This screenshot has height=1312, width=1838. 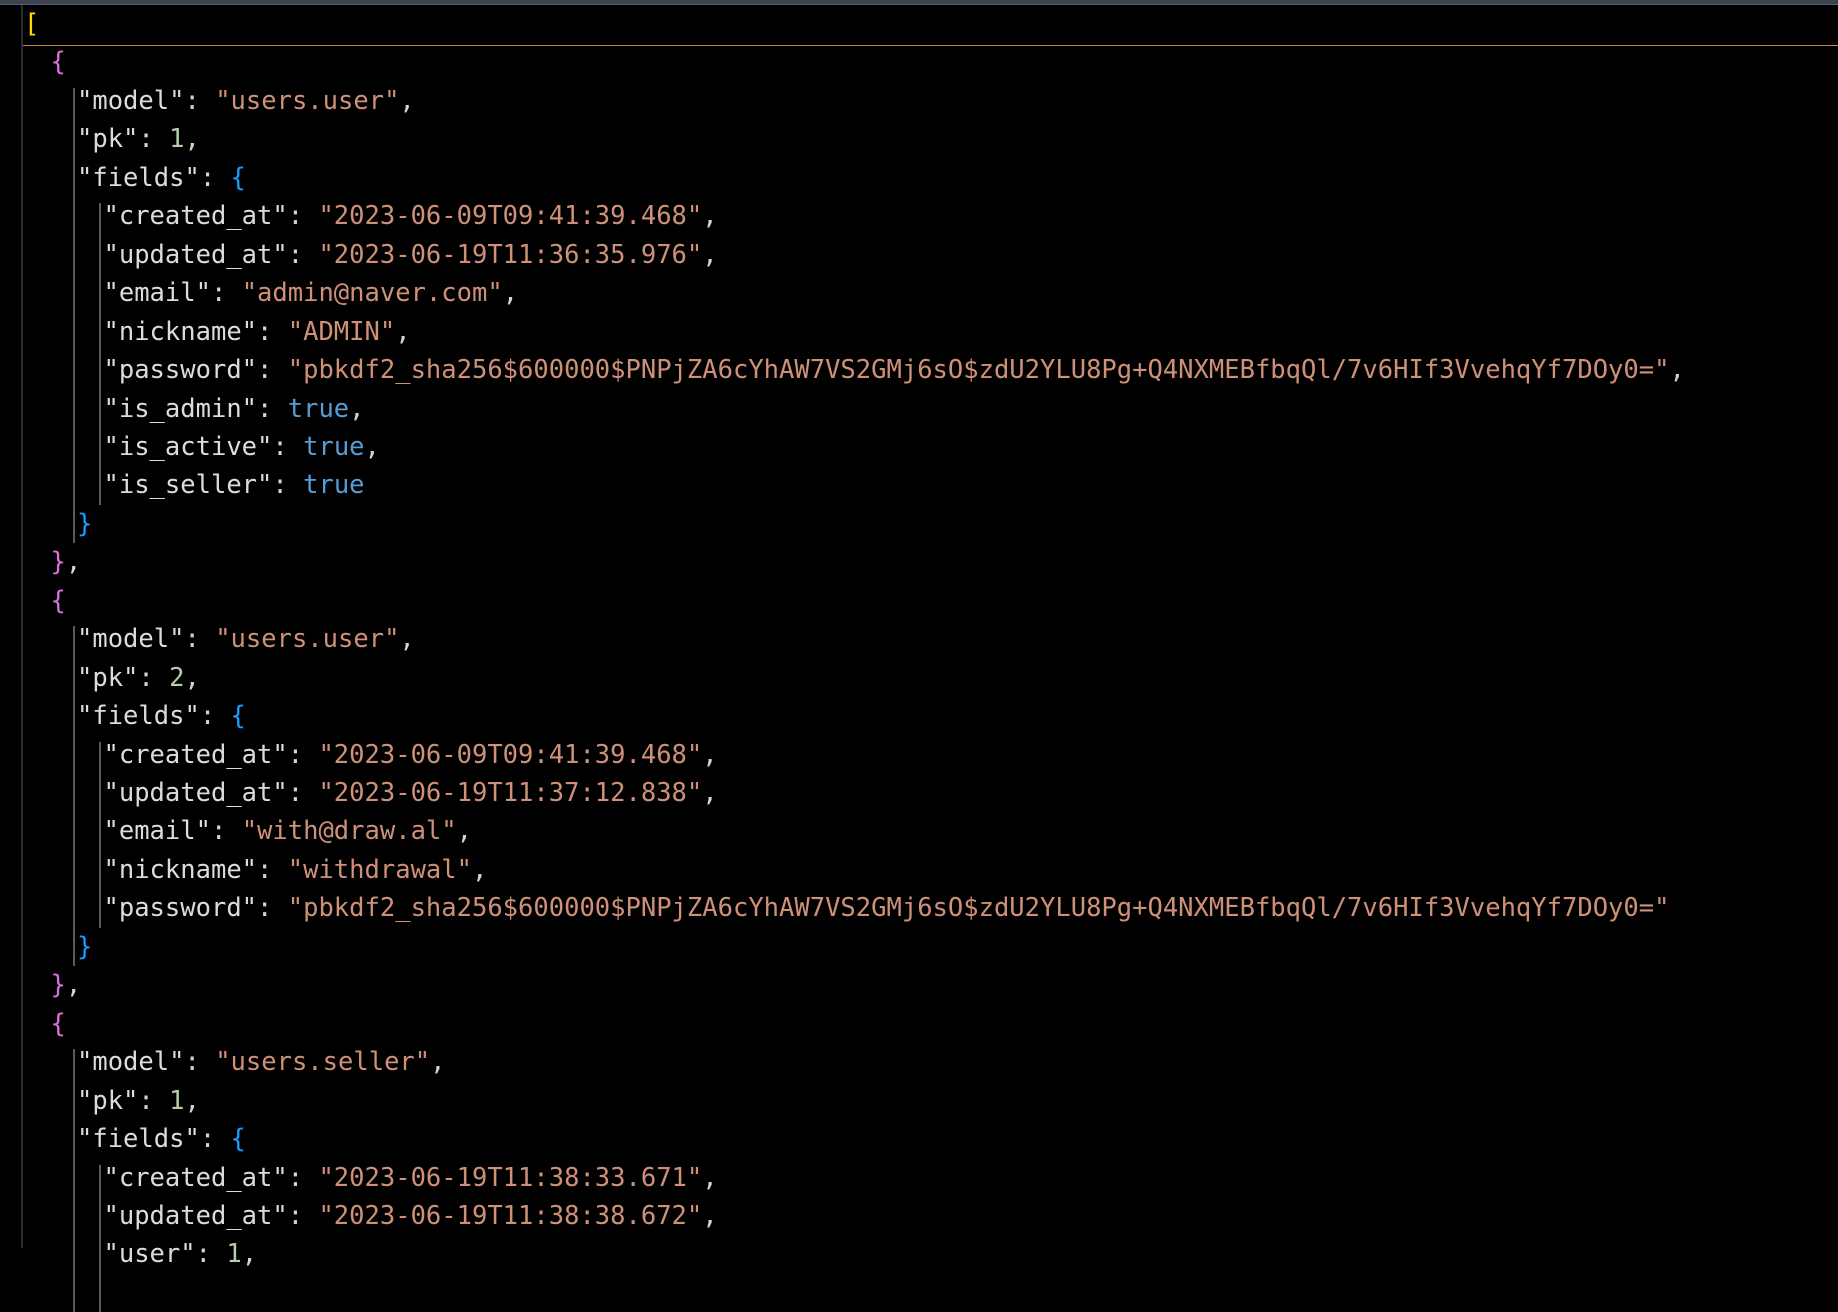 I want to click on code-token: "2023-06-09T09:41:39.468", so click(x=510, y=216).